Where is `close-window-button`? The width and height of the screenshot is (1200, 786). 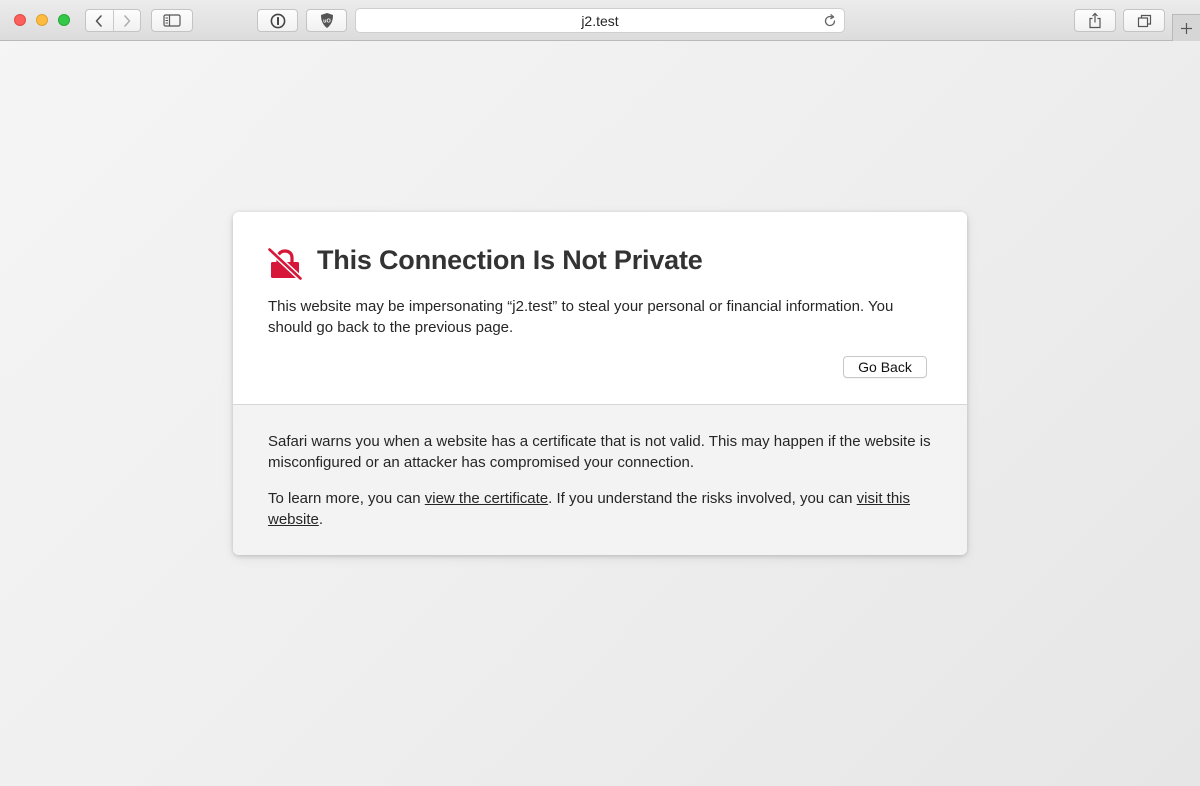 close-window-button is located at coordinates (20, 20).